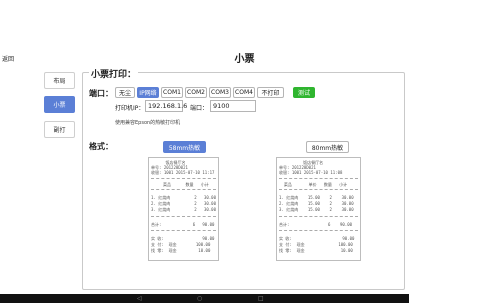 Image resolution: width=489 pixels, height=303 pixels. I want to click on receipt80-change: 找 零: 现金 10.00, so click(316, 250).